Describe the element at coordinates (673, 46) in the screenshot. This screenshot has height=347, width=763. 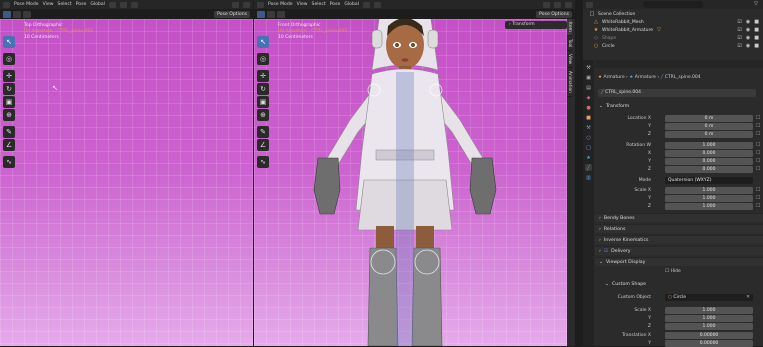
I see `outliner-item-circle: ○ Circle ☑ ◉ ■` at that location.